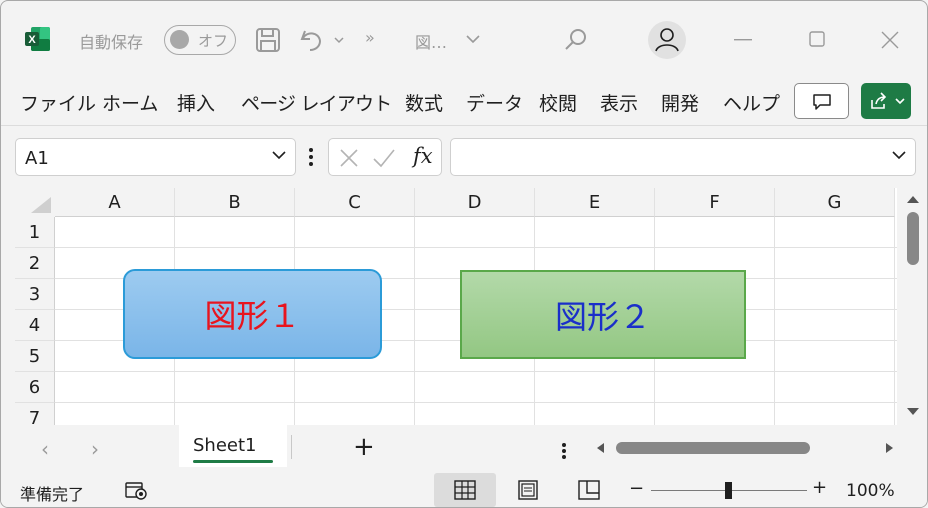  I want to click on toggle-state-label: オフ, so click(213, 41).